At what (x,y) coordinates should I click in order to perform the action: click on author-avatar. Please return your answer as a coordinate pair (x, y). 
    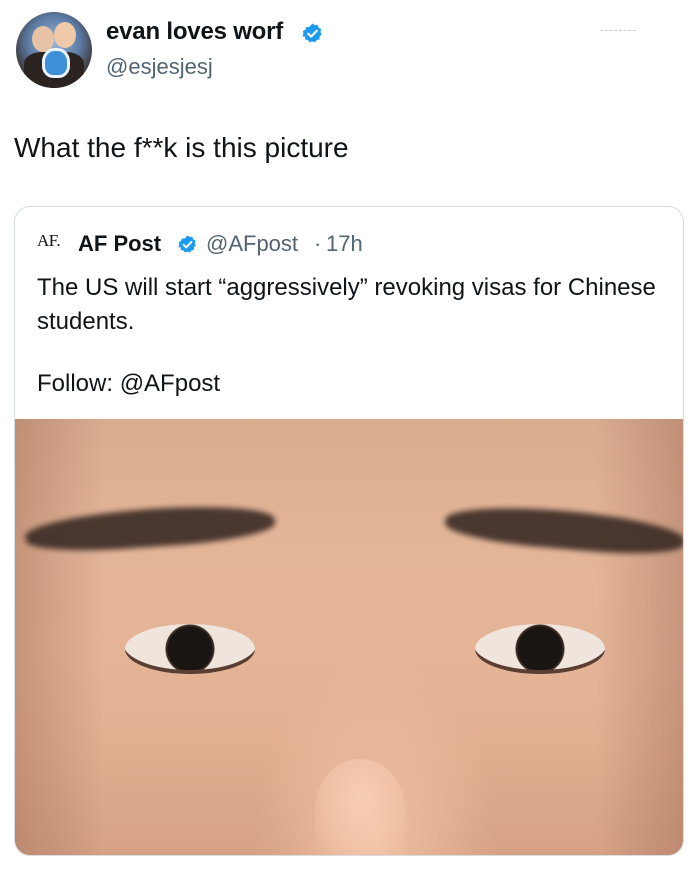
    Looking at the image, I should click on (54, 50).